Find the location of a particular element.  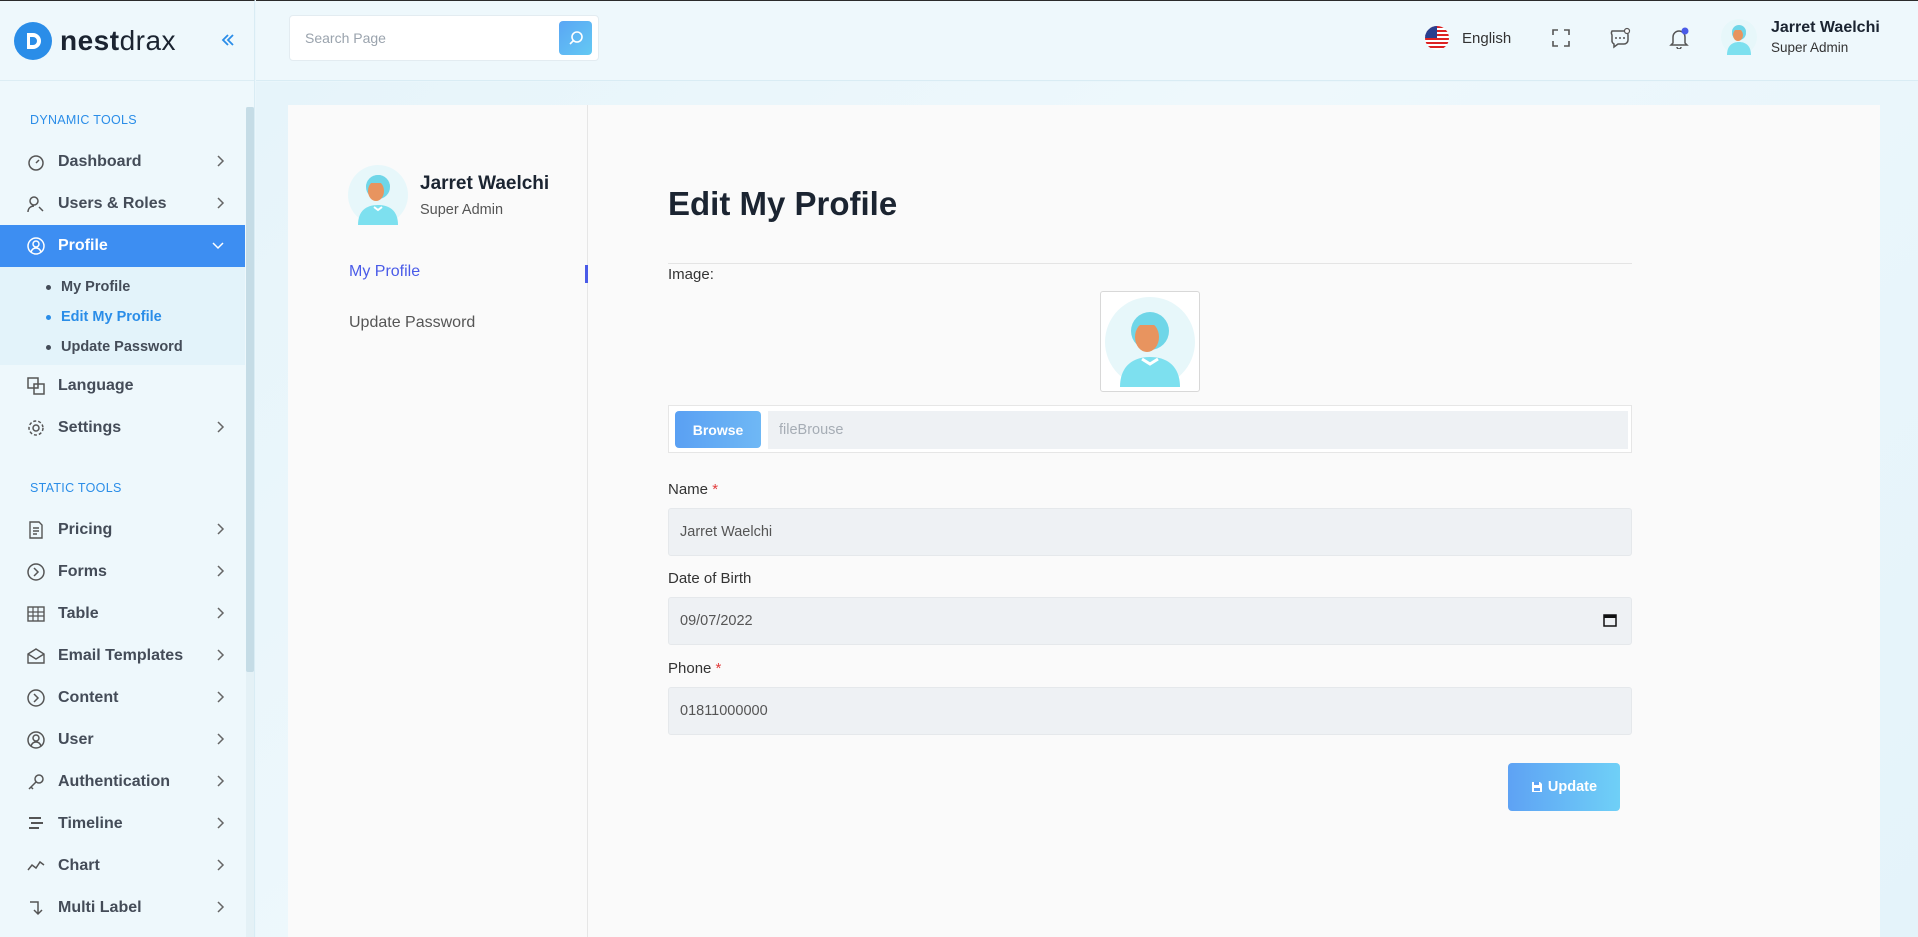

sidebar-item-user: User is located at coordinates (122, 740).